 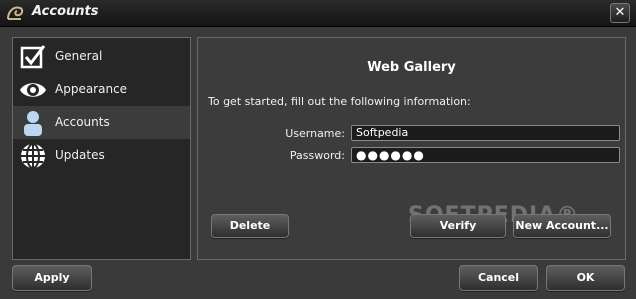 I want to click on window-title: Accounts, so click(x=65, y=11).